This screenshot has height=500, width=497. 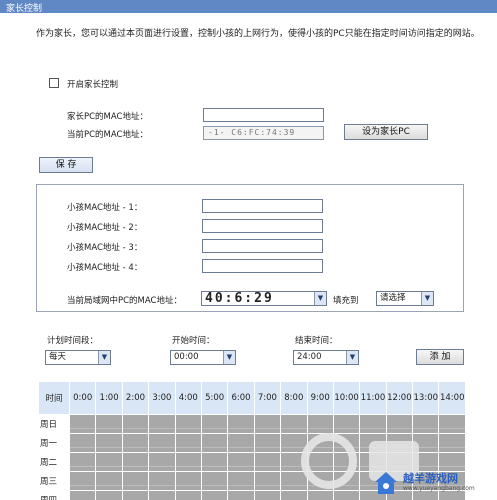 What do you see at coordinates (135, 398) in the screenshot?
I see `hour-header: 2:00` at bounding box center [135, 398].